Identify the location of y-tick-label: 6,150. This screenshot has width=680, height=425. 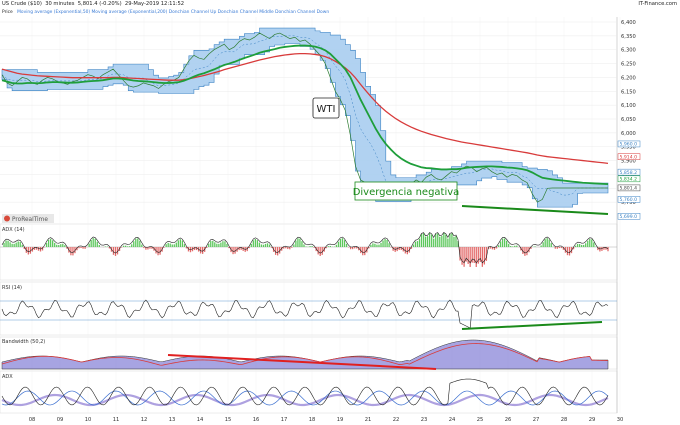
(628, 92).